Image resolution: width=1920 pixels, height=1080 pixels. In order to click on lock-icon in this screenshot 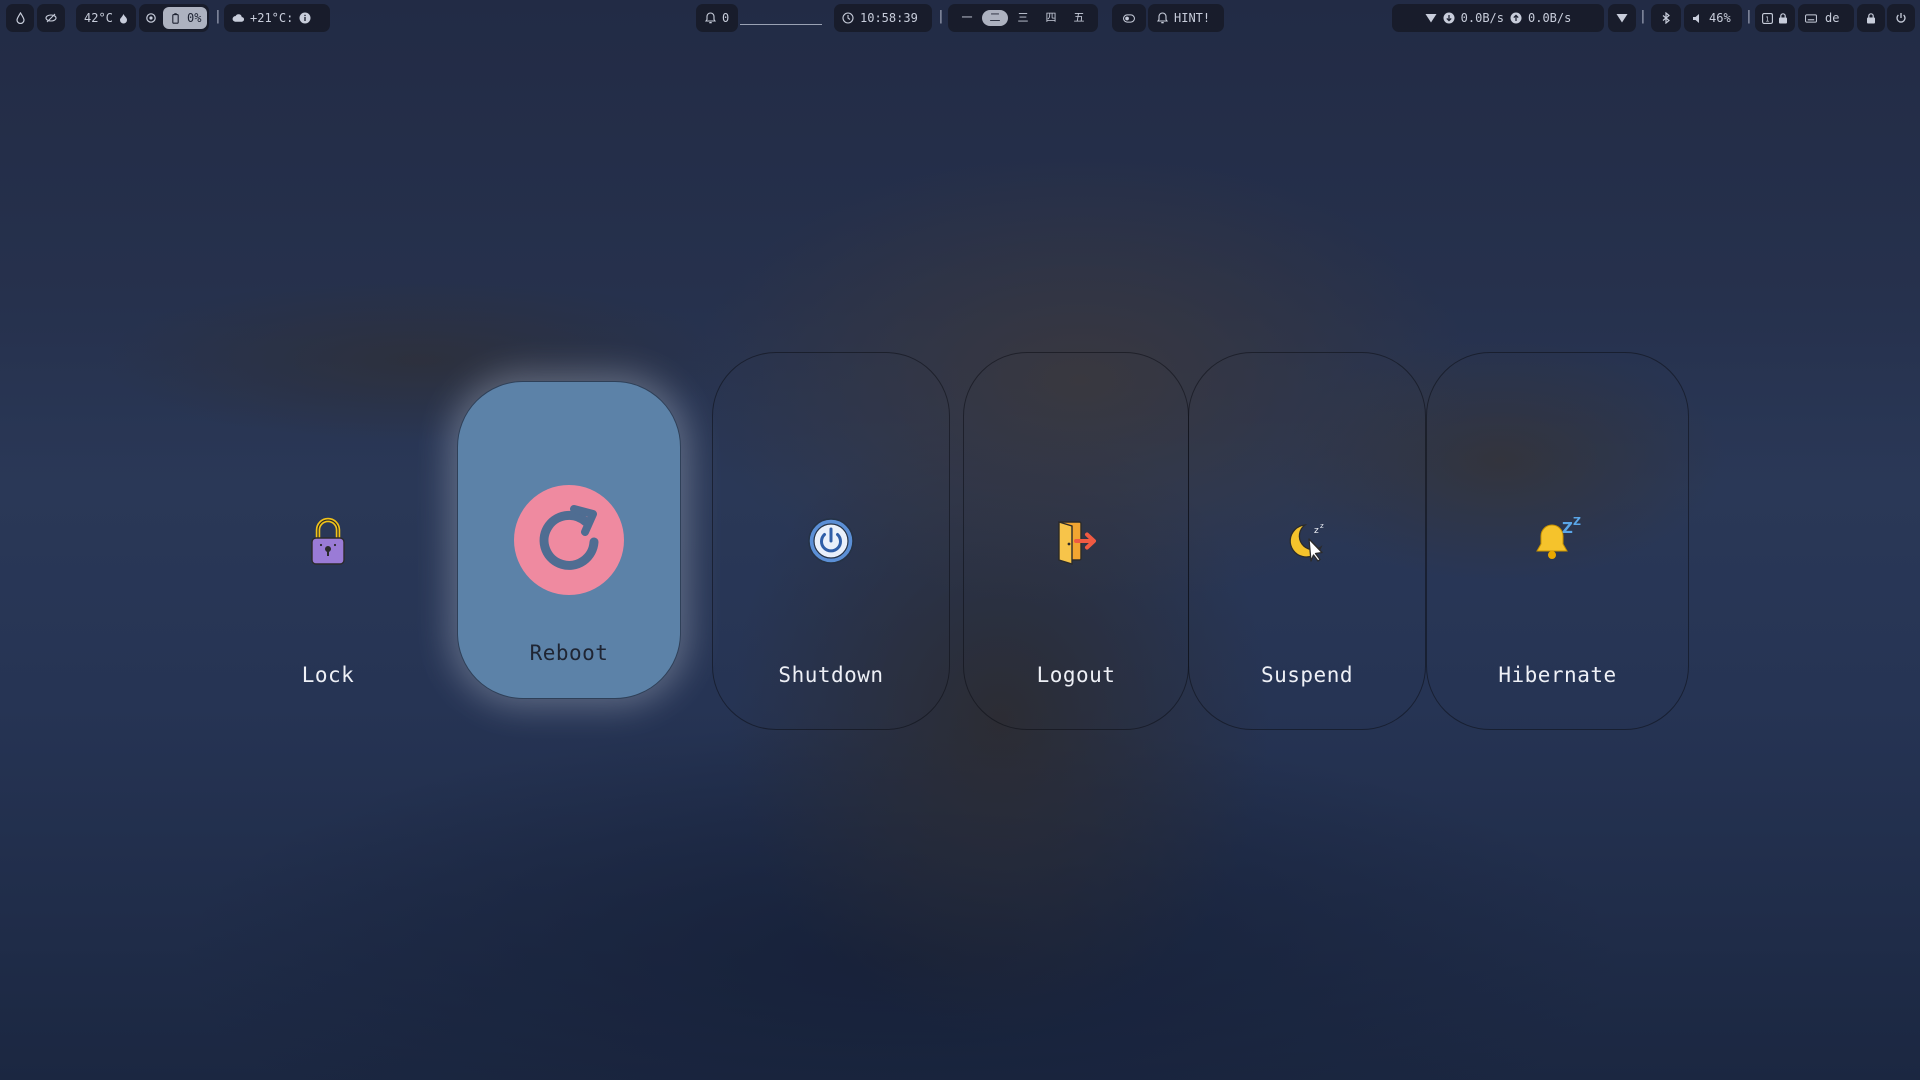, I will do `click(328, 541)`.